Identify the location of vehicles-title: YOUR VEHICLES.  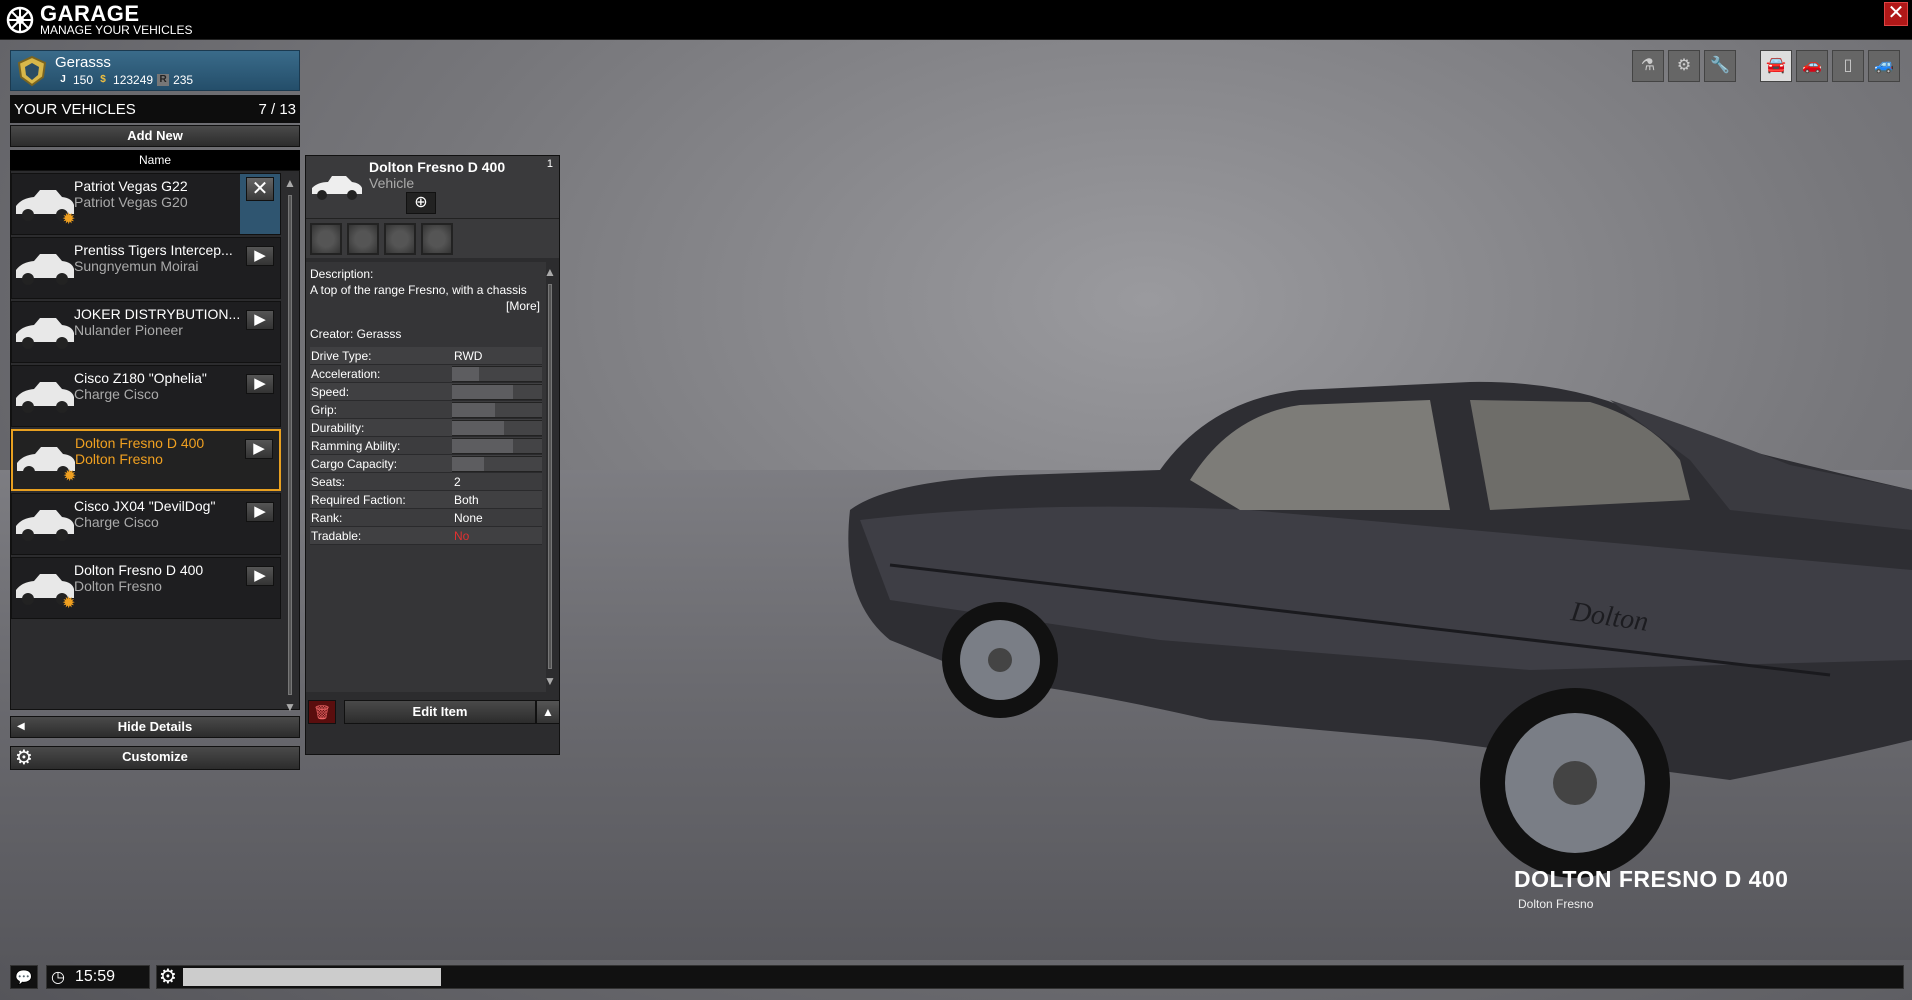
(75, 109).